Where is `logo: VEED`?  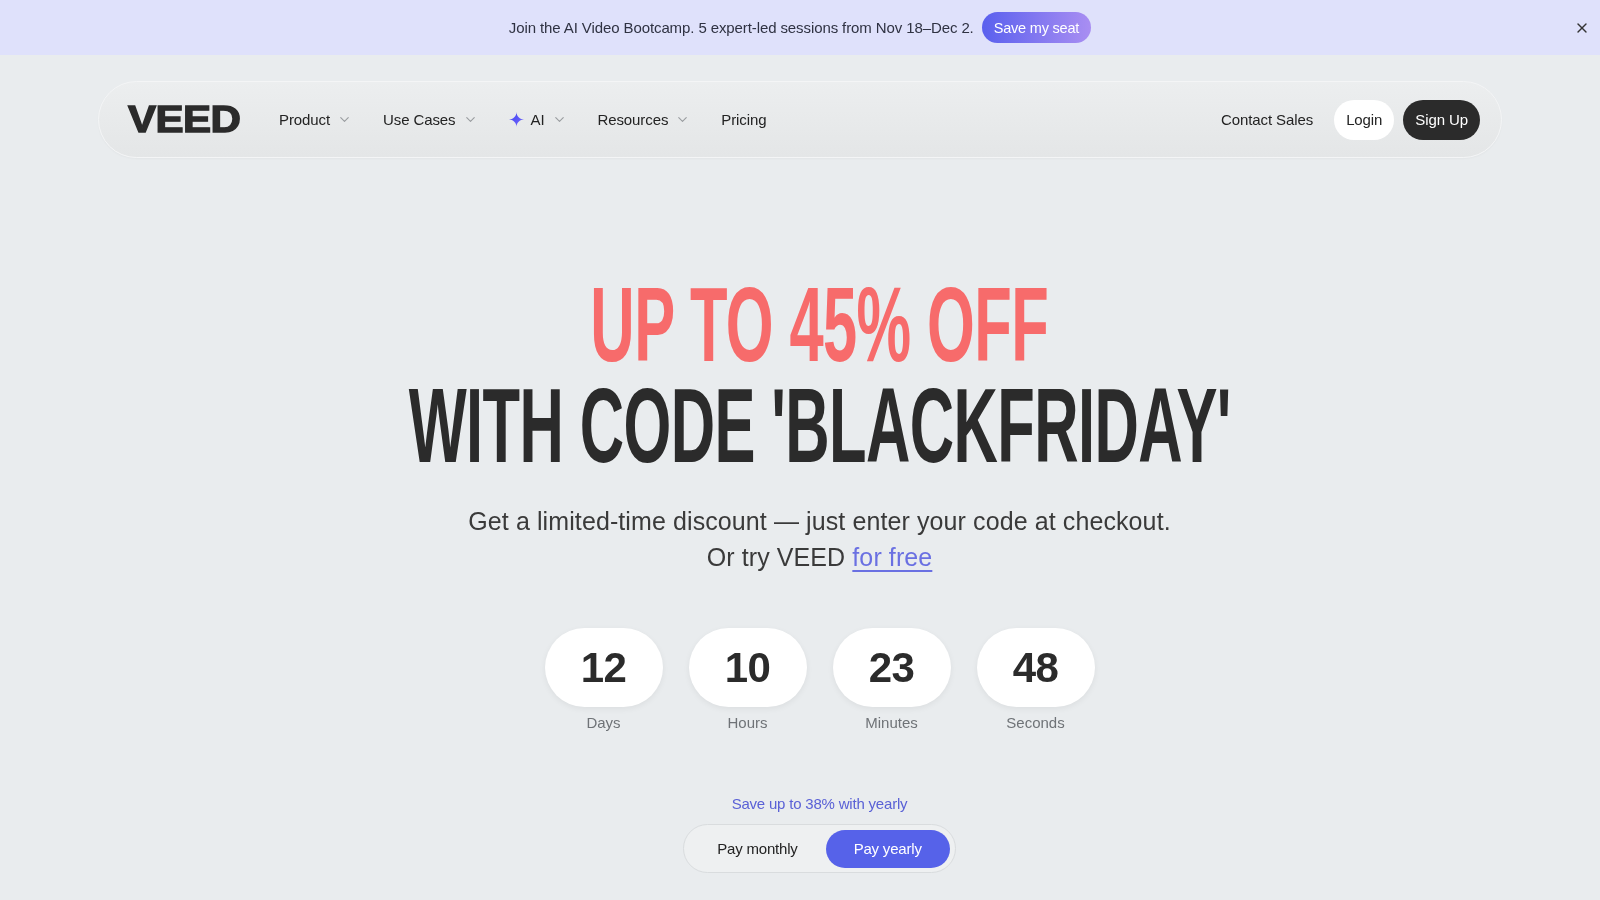 logo: VEED is located at coordinates (184, 119).